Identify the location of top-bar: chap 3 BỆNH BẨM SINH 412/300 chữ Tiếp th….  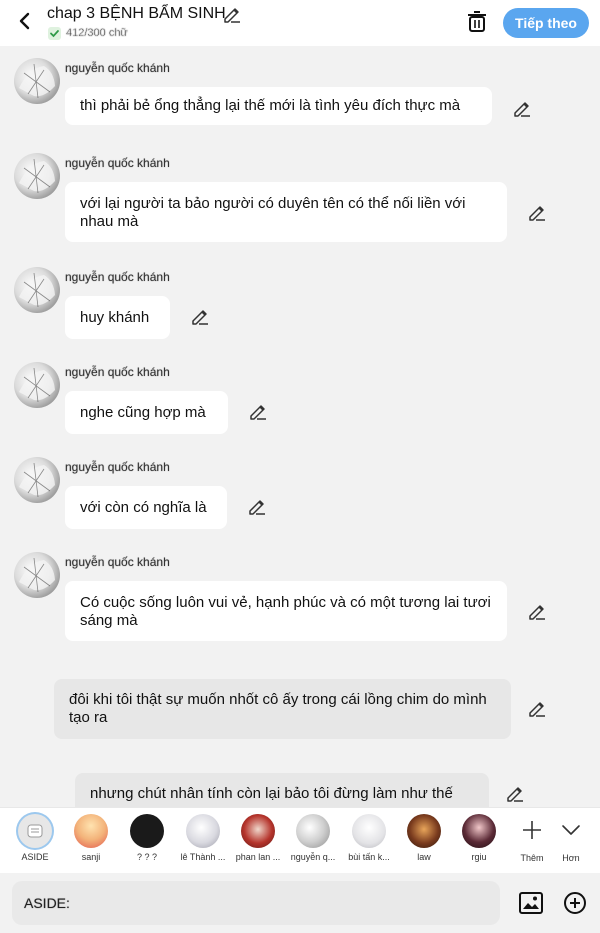
(300, 23).